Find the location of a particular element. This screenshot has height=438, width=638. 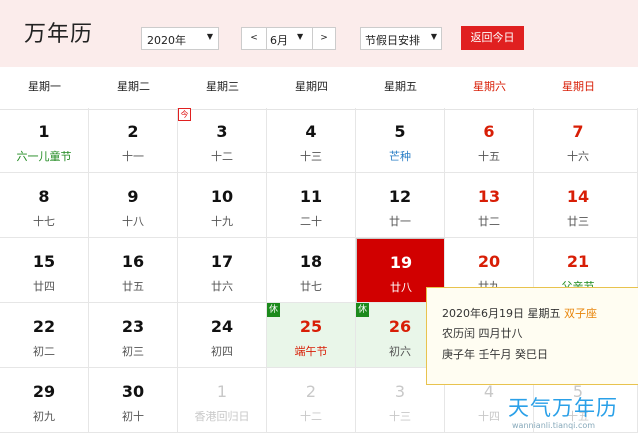

day-number: 9 is located at coordinates (133, 196).